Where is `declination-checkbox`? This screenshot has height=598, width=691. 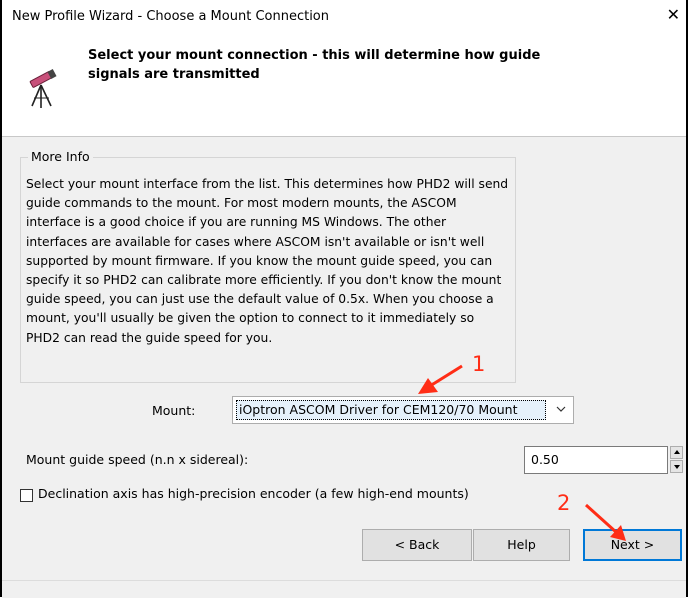
declination-checkbox is located at coordinates (26, 495).